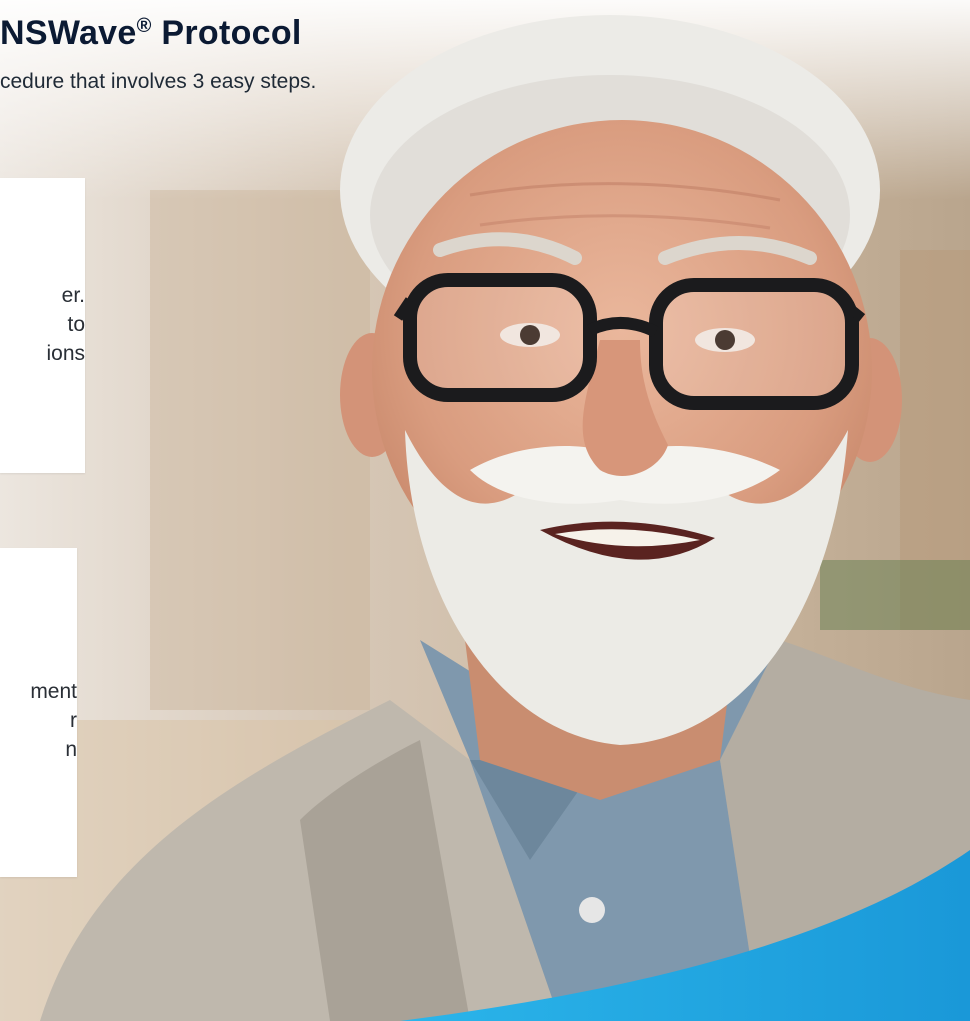 Image resolution: width=970 pixels, height=1021 pixels. I want to click on step-card-1-line-1: er., so click(73, 295).